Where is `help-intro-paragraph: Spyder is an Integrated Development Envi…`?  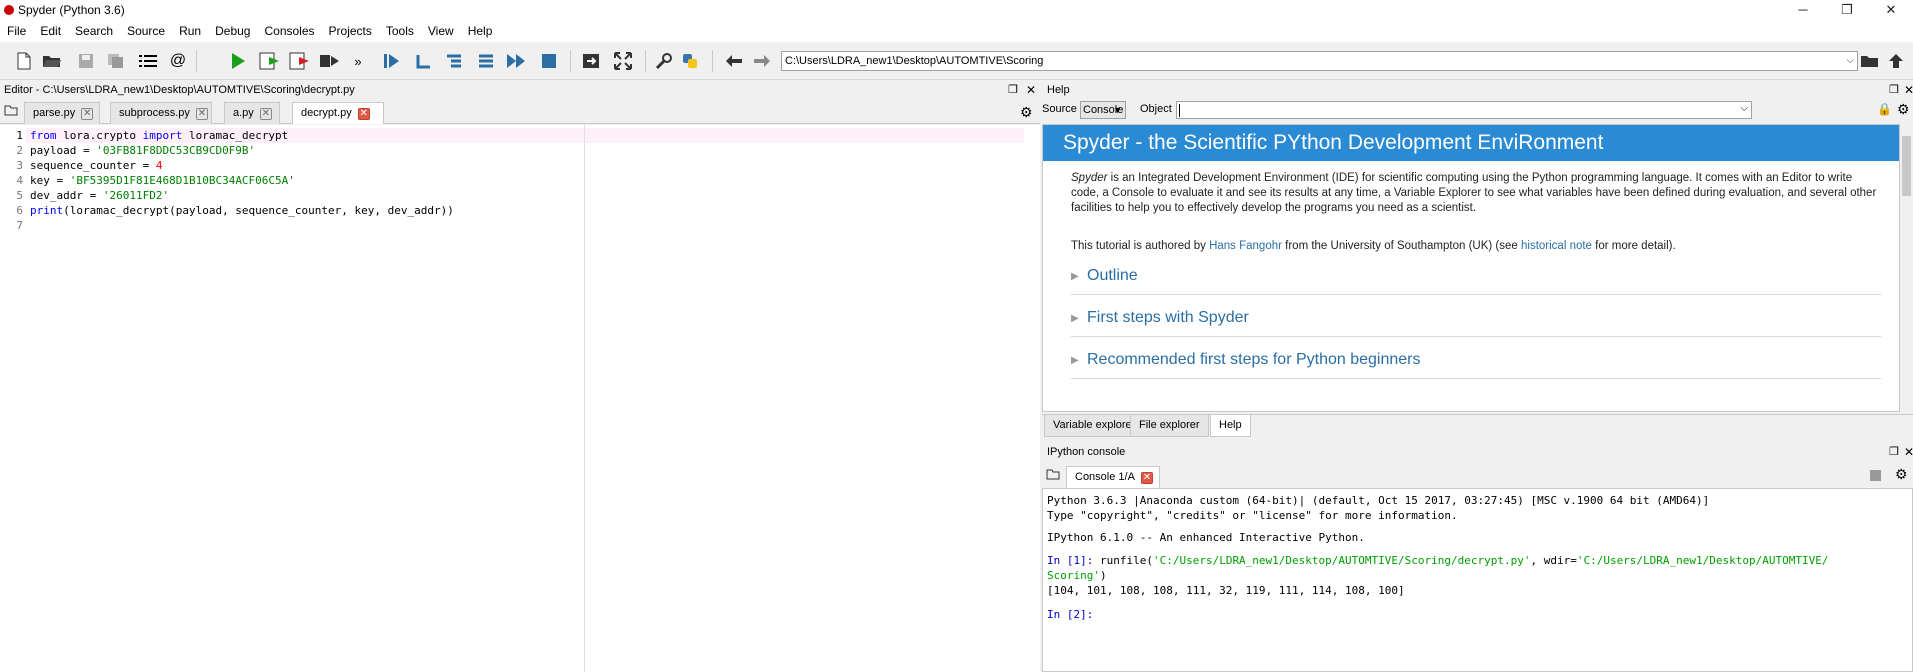 help-intro-paragraph: Spyder is an Integrated Development Envi… is located at coordinates (1474, 193).